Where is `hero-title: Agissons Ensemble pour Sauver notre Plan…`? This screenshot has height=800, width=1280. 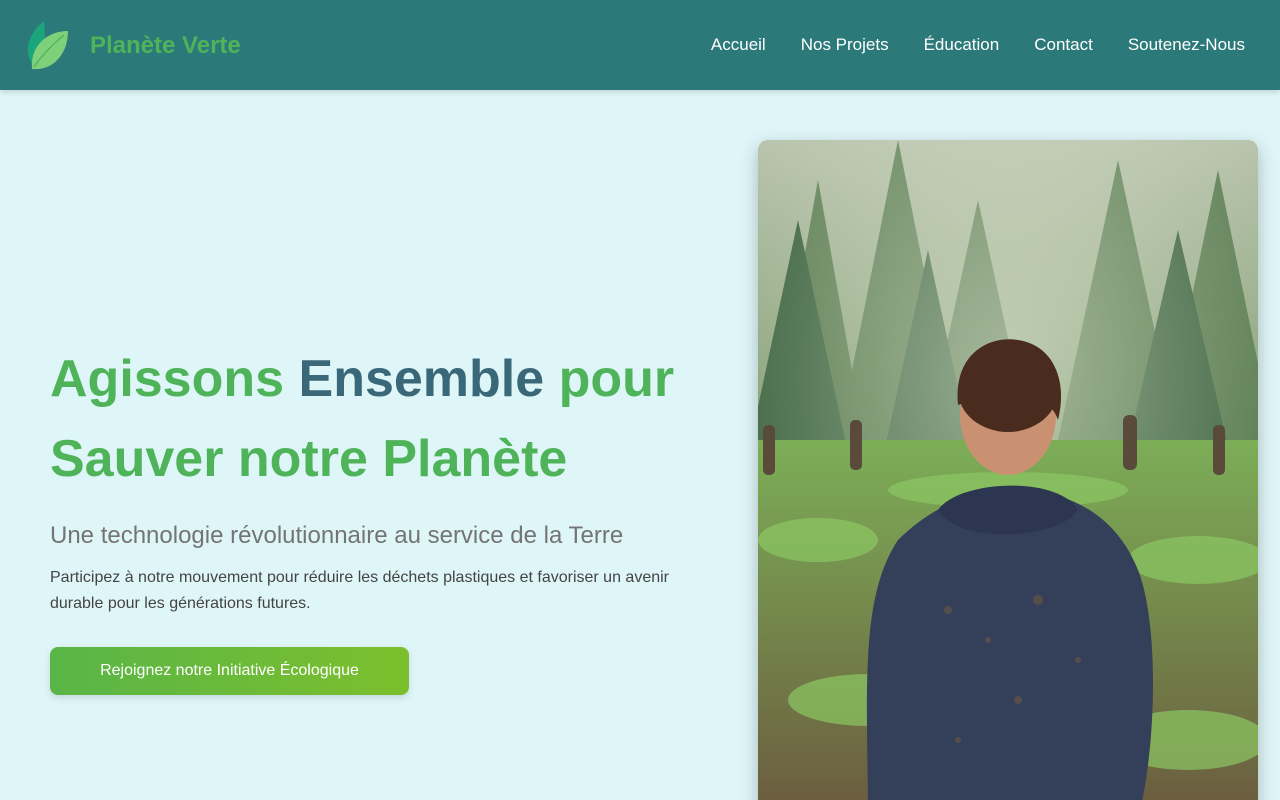 hero-title: Agissons Ensemble pour Sauver notre Plan… is located at coordinates (390, 419).